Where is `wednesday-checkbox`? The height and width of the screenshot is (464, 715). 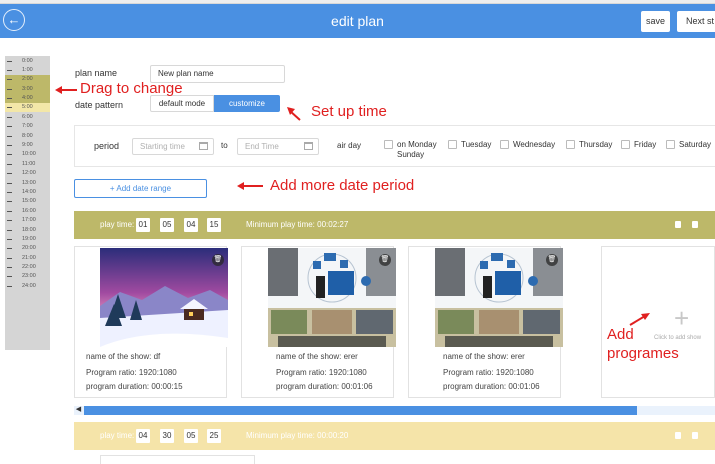 wednesday-checkbox is located at coordinates (504, 144).